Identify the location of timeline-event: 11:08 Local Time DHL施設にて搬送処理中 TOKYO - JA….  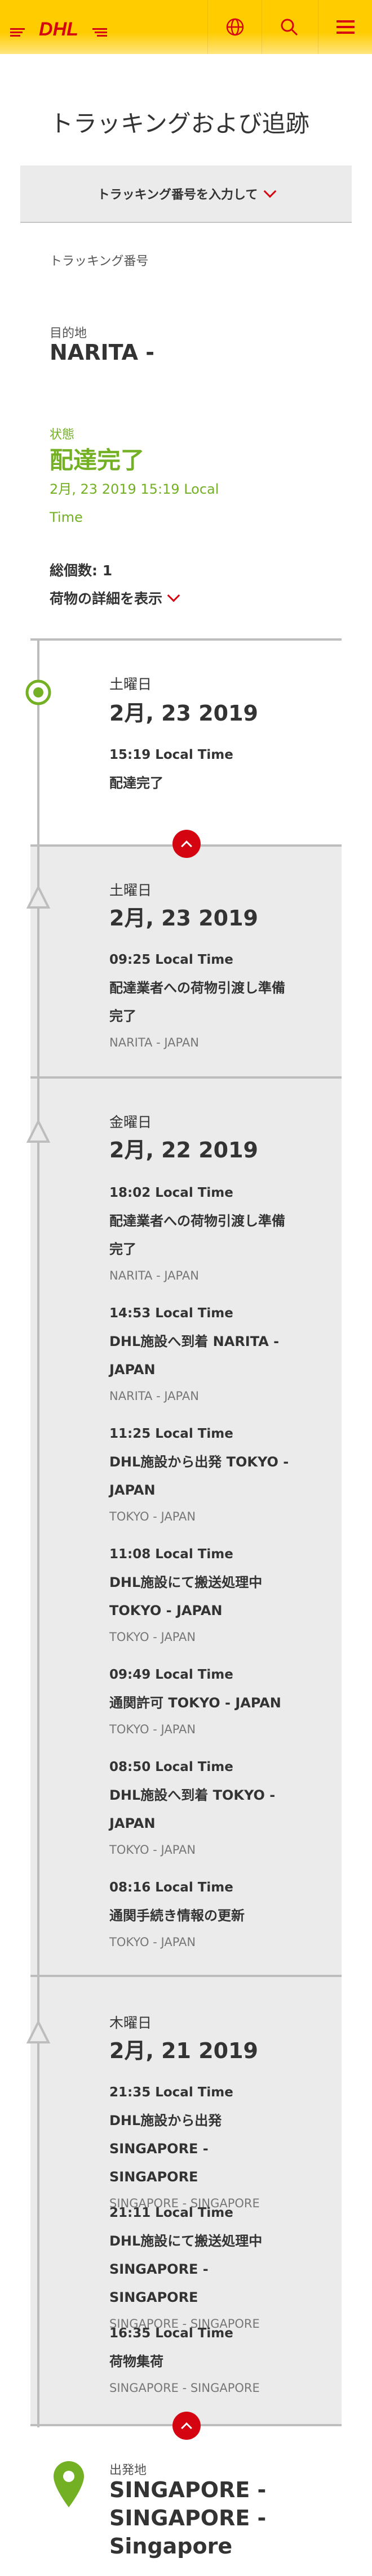
(202, 1594).